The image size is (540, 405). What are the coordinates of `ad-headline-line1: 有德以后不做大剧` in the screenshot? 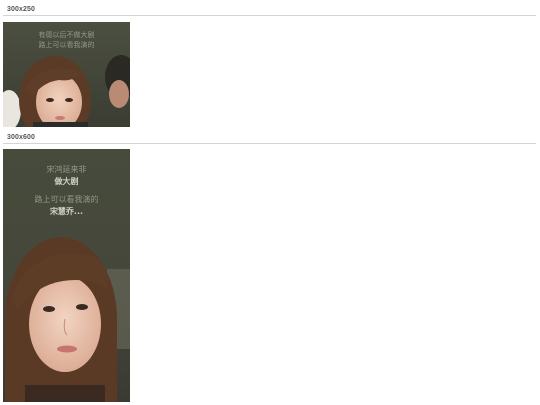 It's located at (66, 35).